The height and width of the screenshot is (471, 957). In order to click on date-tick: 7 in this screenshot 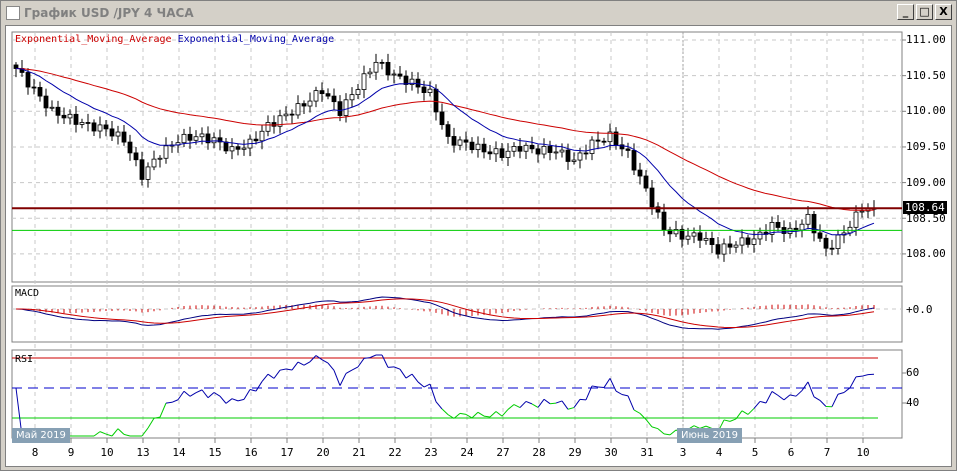, I will do `click(827, 452)`.